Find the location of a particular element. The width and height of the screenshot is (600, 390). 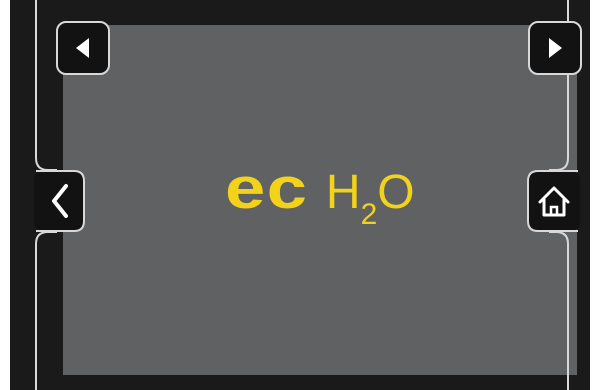

home-button is located at coordinates (553, 201).